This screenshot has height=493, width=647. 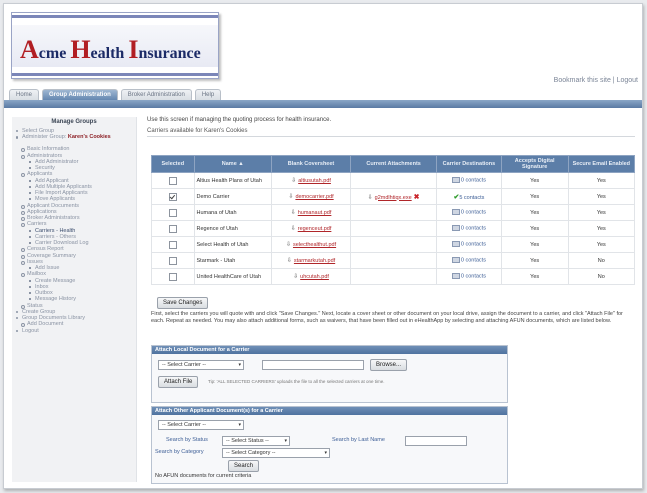 I want to click on sidebar-item-label: Security, so click(x=45, y=168).